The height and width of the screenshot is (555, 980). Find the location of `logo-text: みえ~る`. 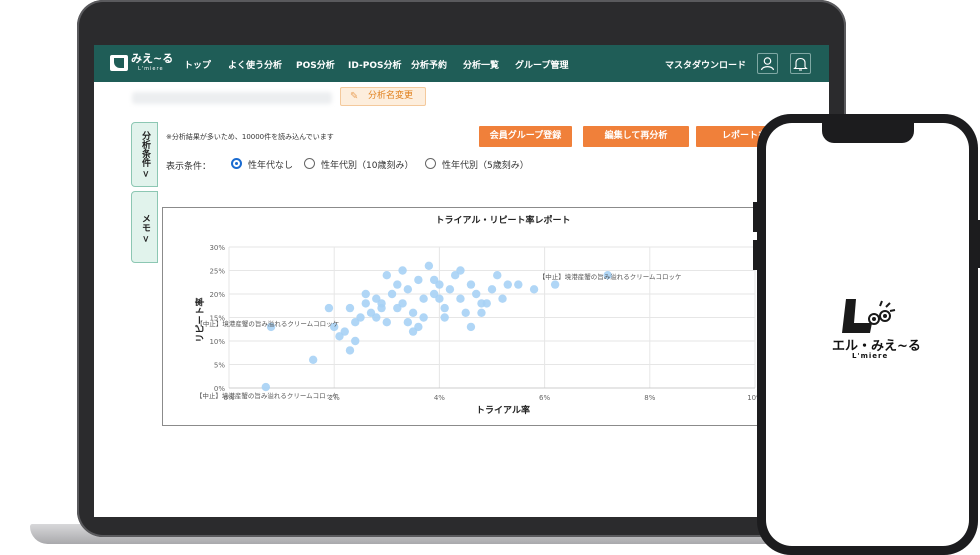

logo-text: みえ~る is located at coordinates (152, 59).